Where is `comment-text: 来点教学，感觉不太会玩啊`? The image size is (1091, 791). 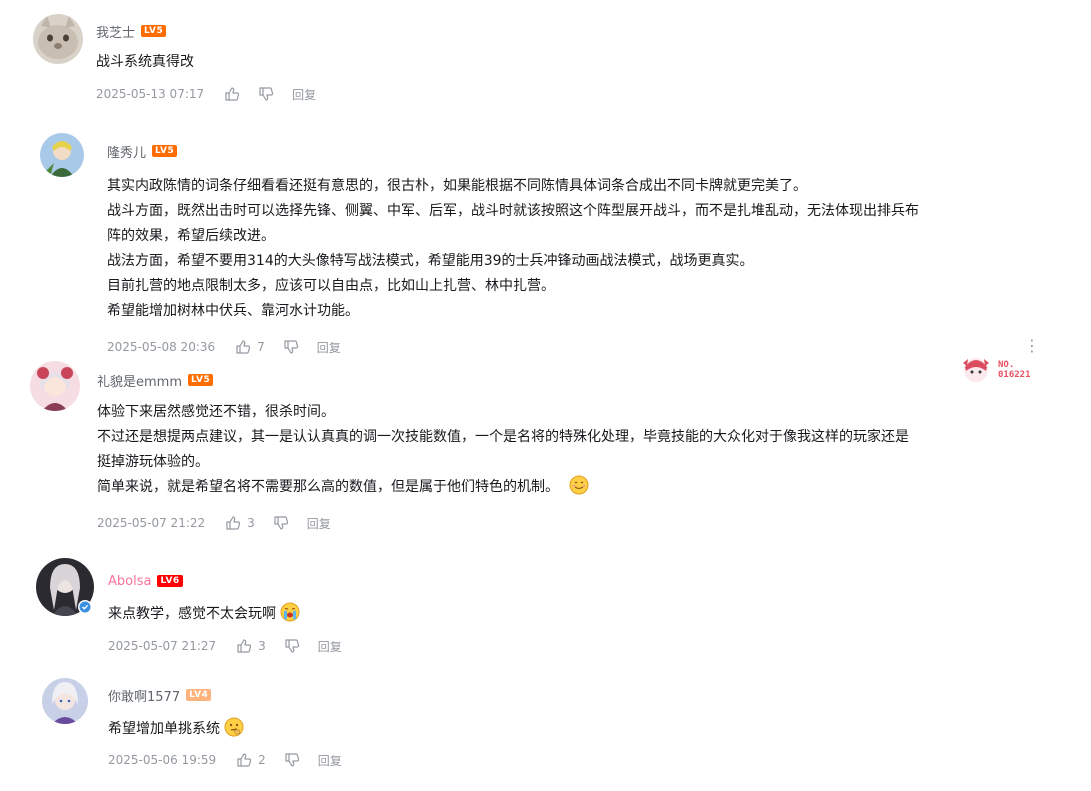
comment-text: 来点教学，感觉不太会玩啊 is located at coordinates (204, 614).